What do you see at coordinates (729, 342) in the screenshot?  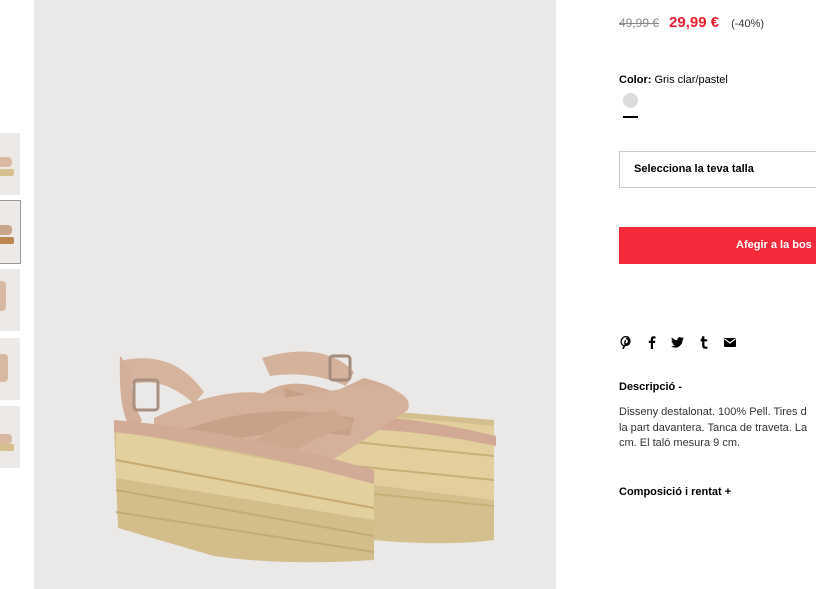 I see `email-icon` at bounding box center [729, 342].